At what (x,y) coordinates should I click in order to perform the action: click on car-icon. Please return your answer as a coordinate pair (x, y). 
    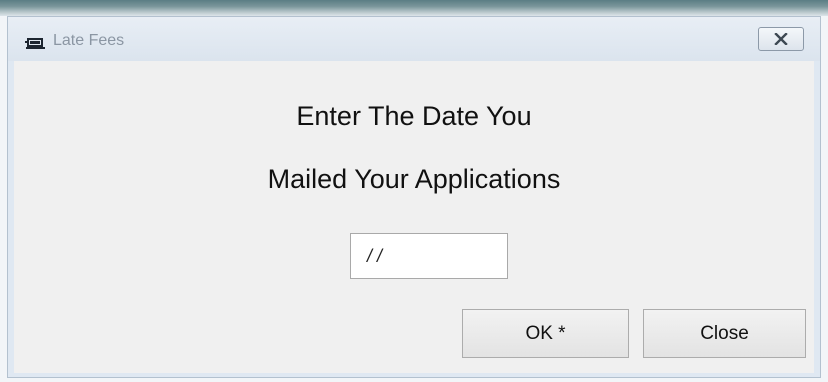
    Looking at the image, I should click on (35, 43).